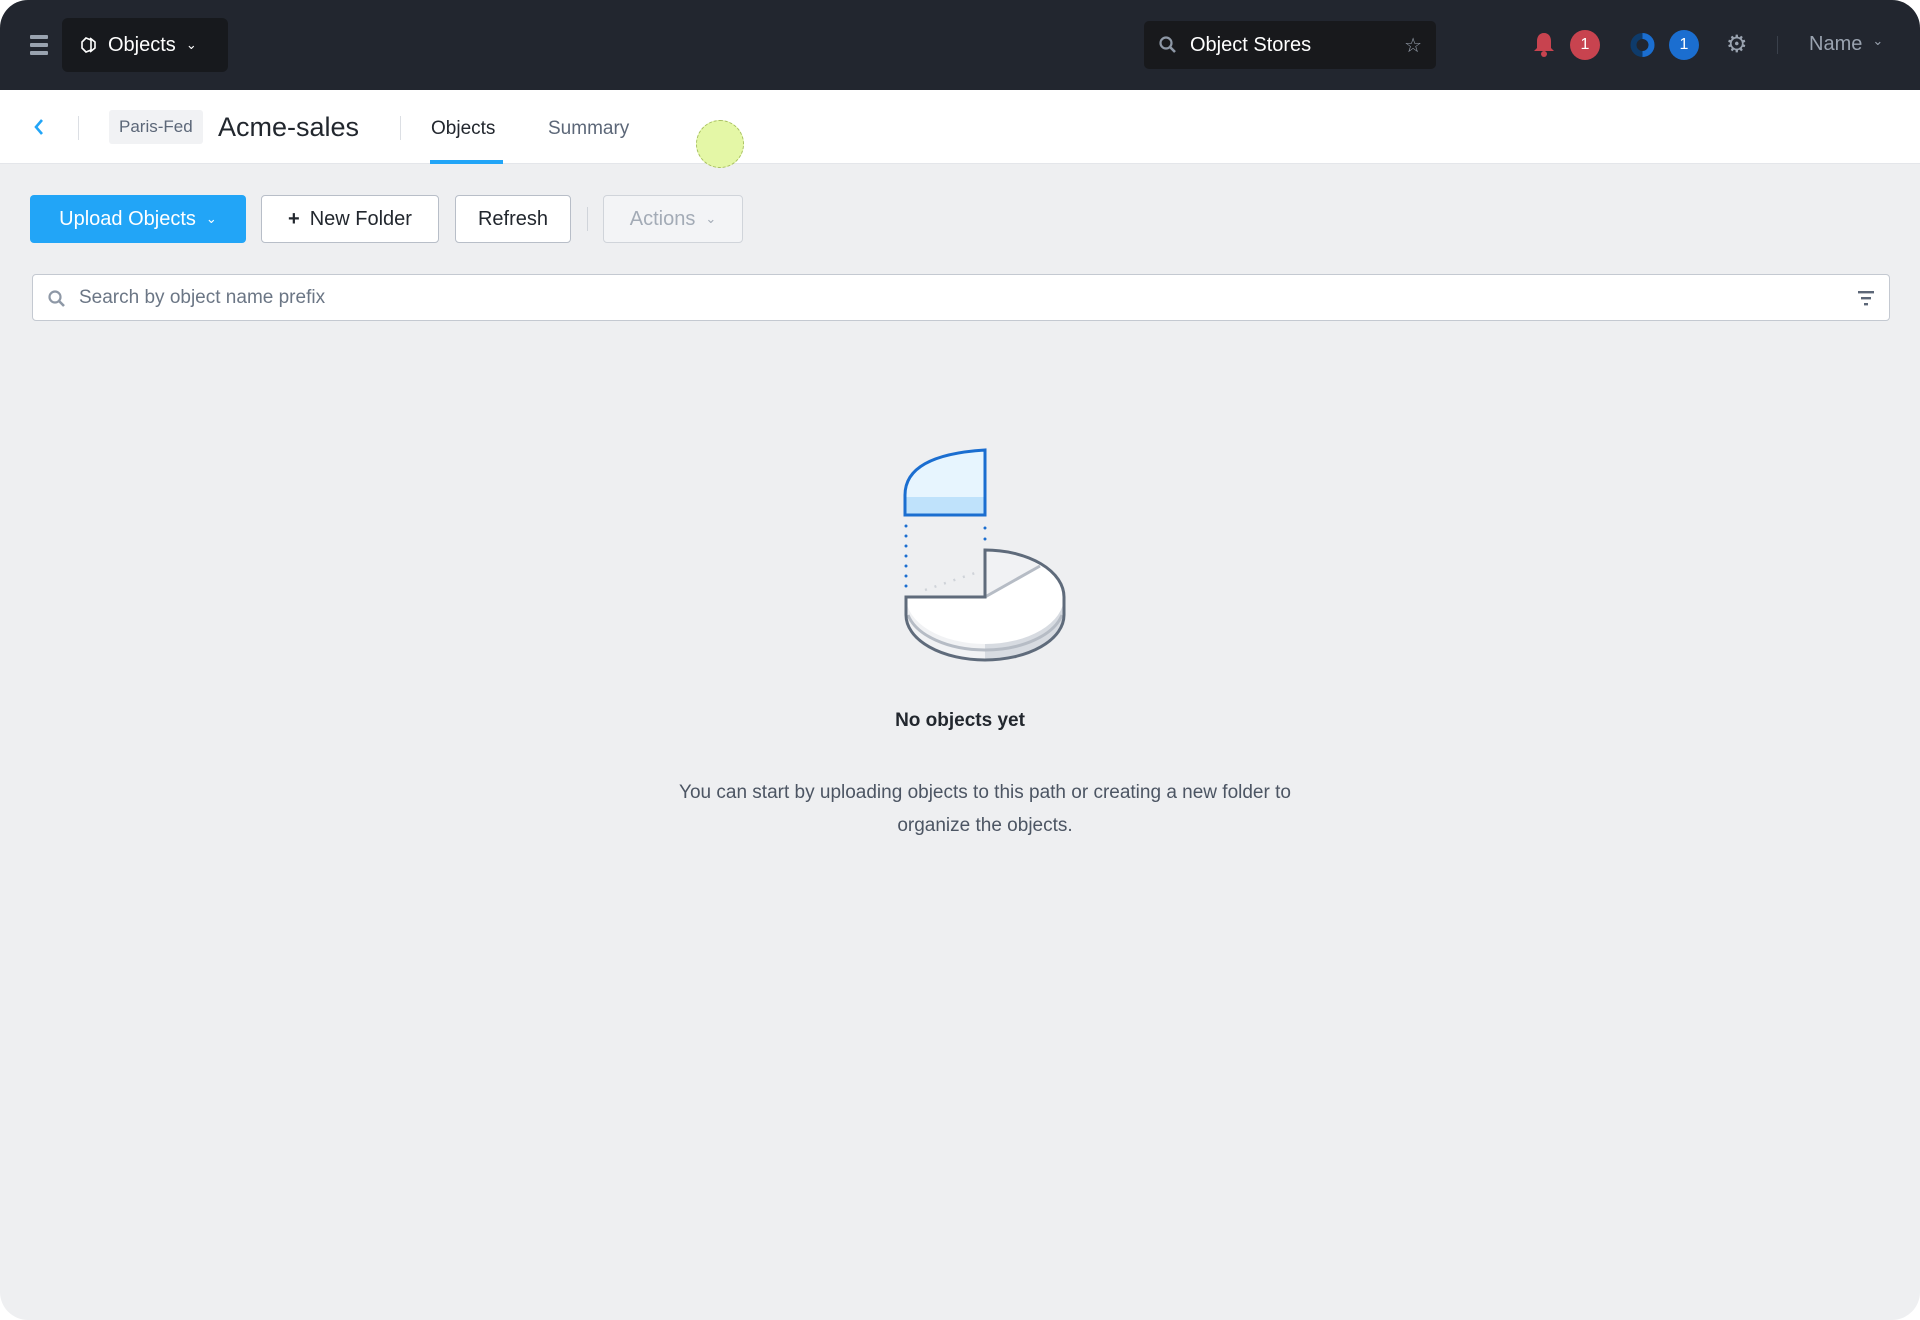 Image resolution: width=1920 pixels, height=1320 pixels. I want to click on global-search-input: Object Stores ☆, so click(1290, 45).